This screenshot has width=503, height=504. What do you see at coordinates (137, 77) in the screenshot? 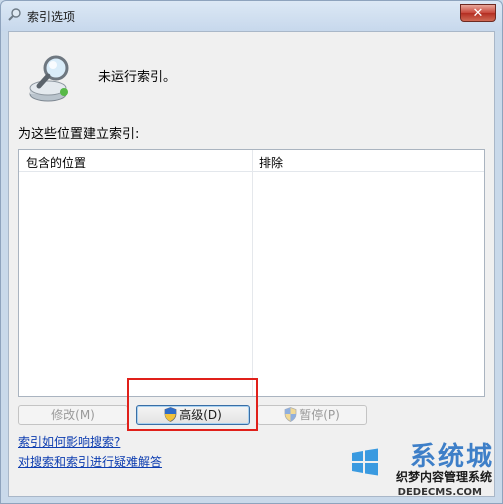
I see `indexing-status-text: 未运行索引。` at bounding box center [137, 77].